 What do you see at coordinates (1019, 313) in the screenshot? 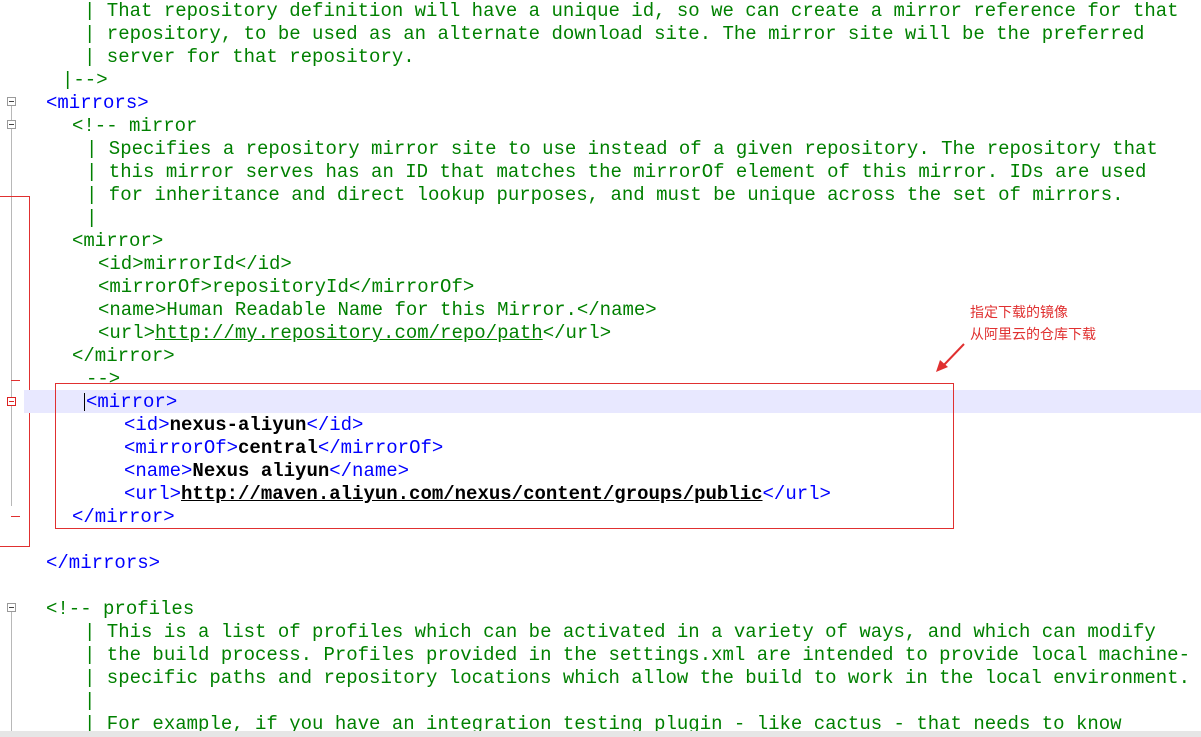
I see `annotation-text-1: 指定下载的镜像` at bounding box center [1019, 313].